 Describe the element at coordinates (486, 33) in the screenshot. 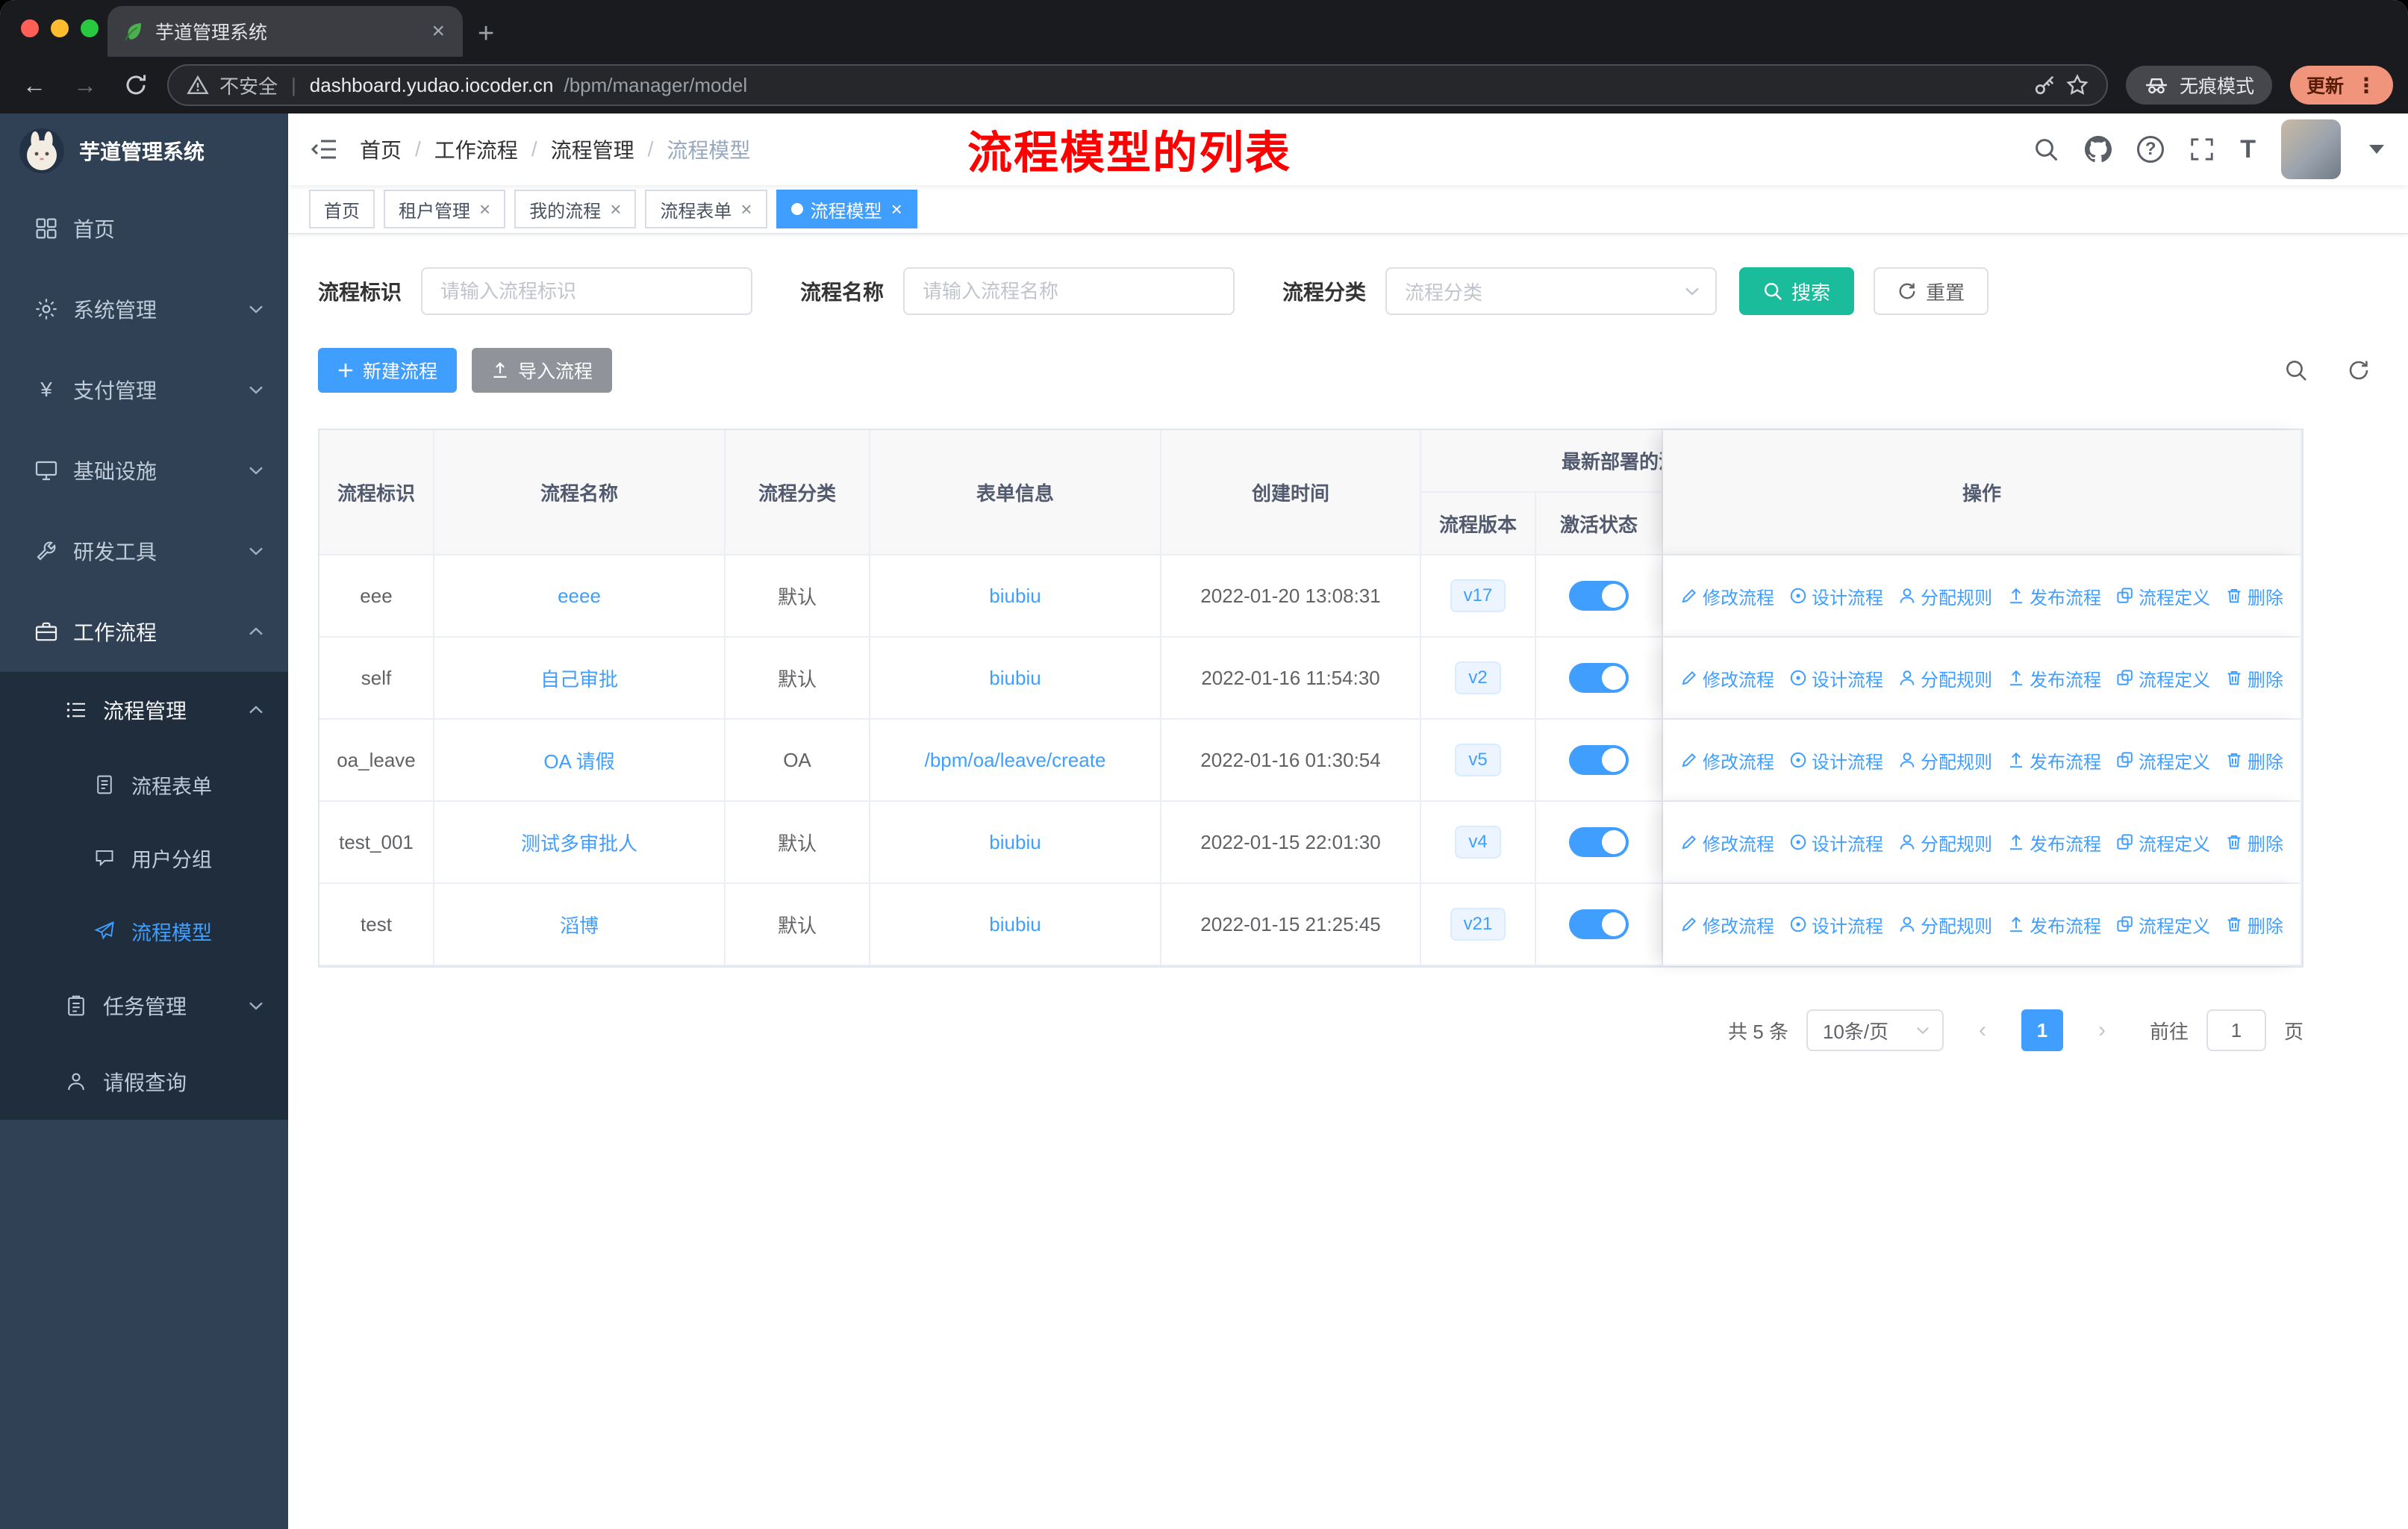

I see `new-tab-button: +` at that location.